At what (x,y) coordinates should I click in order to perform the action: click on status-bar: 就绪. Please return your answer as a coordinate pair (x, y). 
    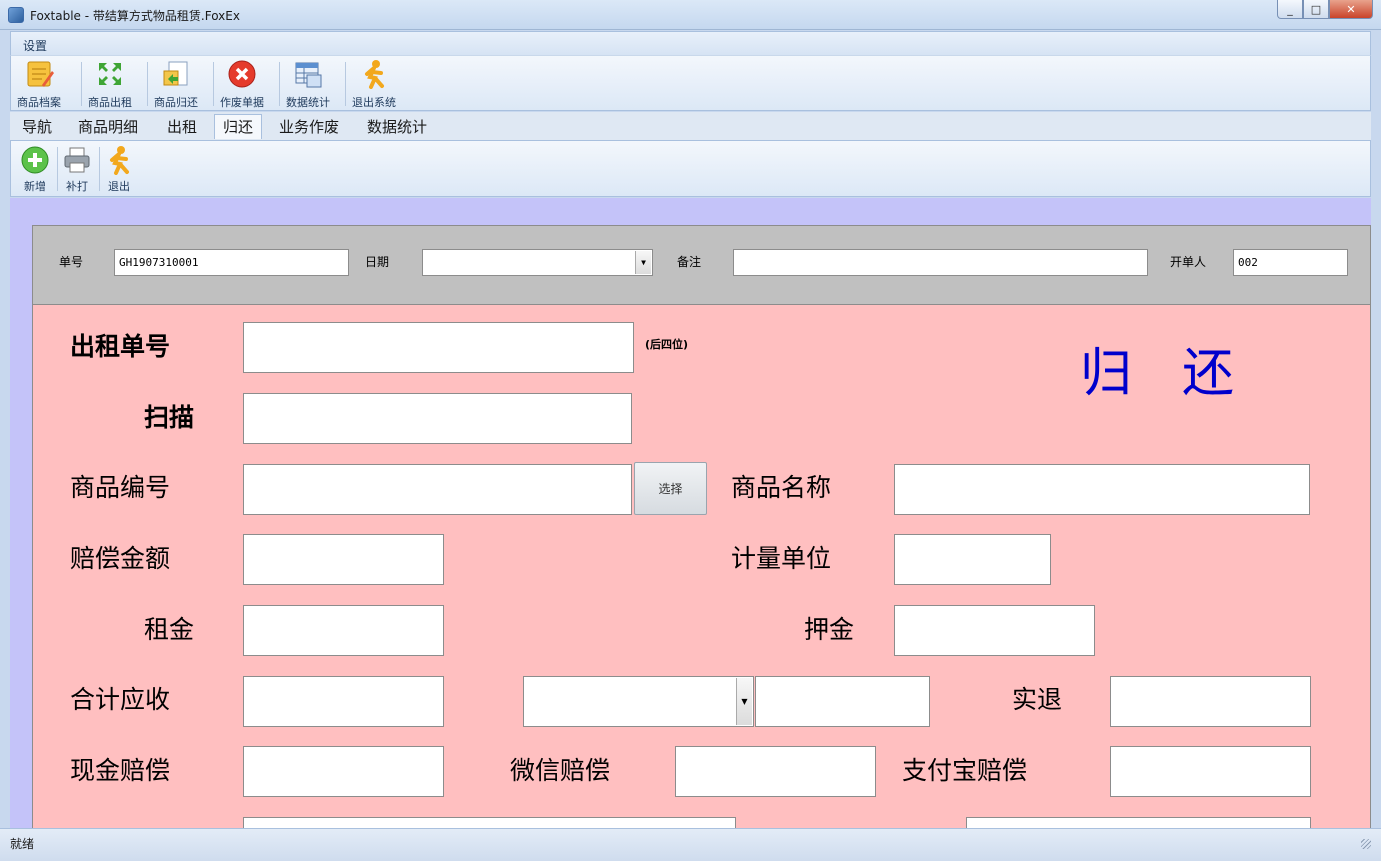
    Looking at the image, I should click on (690, 844).